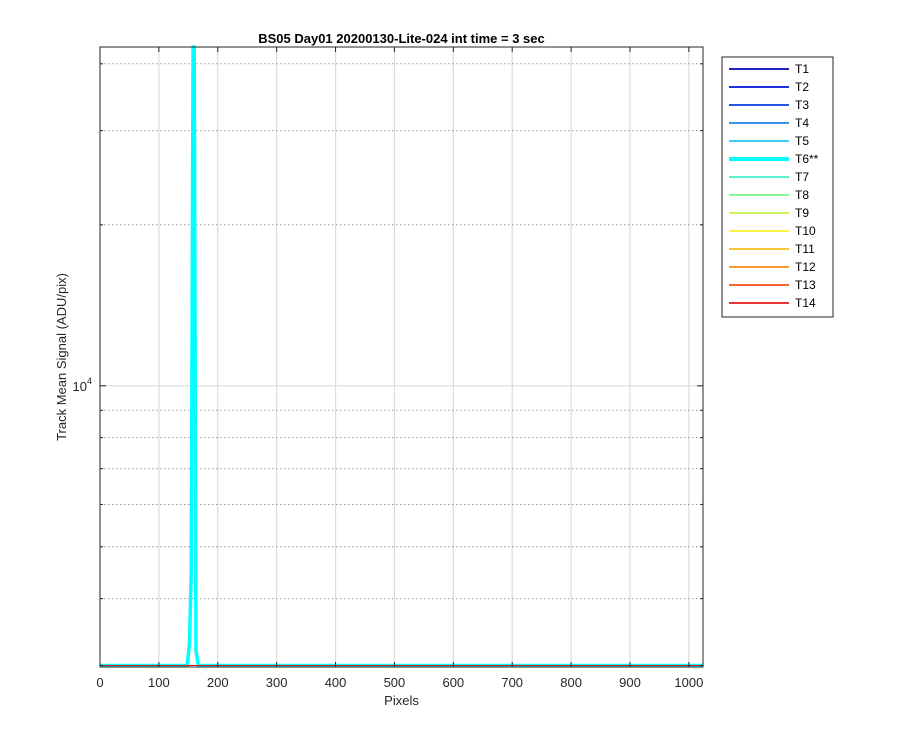 This screenshot has height=750, width=900. Describe the element at coordinates (805, 231) in the screenshot. I see `legend-entry: T10` at that location.